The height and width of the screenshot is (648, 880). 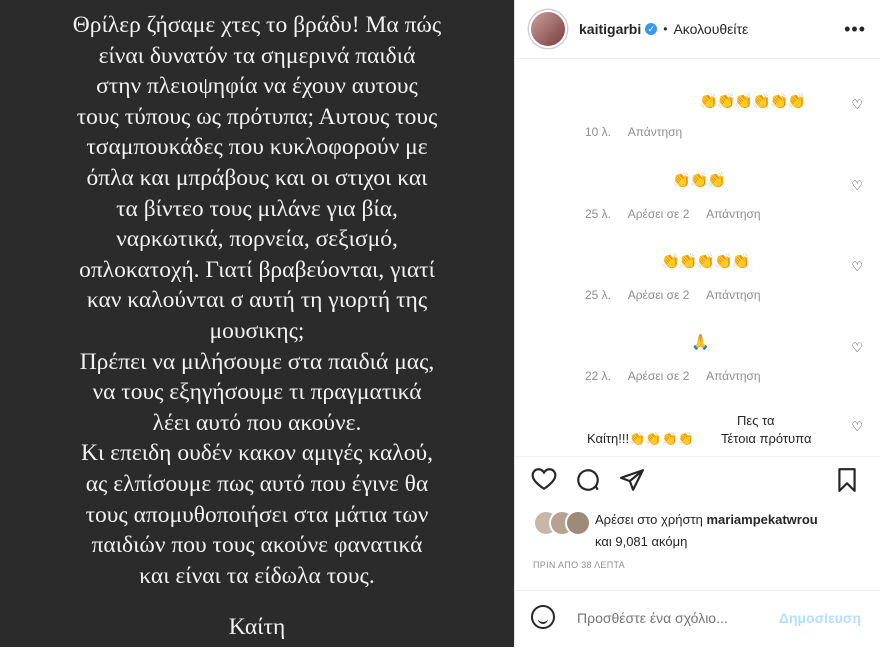 I want to click on comment-text: 🙏, so click(x=700, y=342).